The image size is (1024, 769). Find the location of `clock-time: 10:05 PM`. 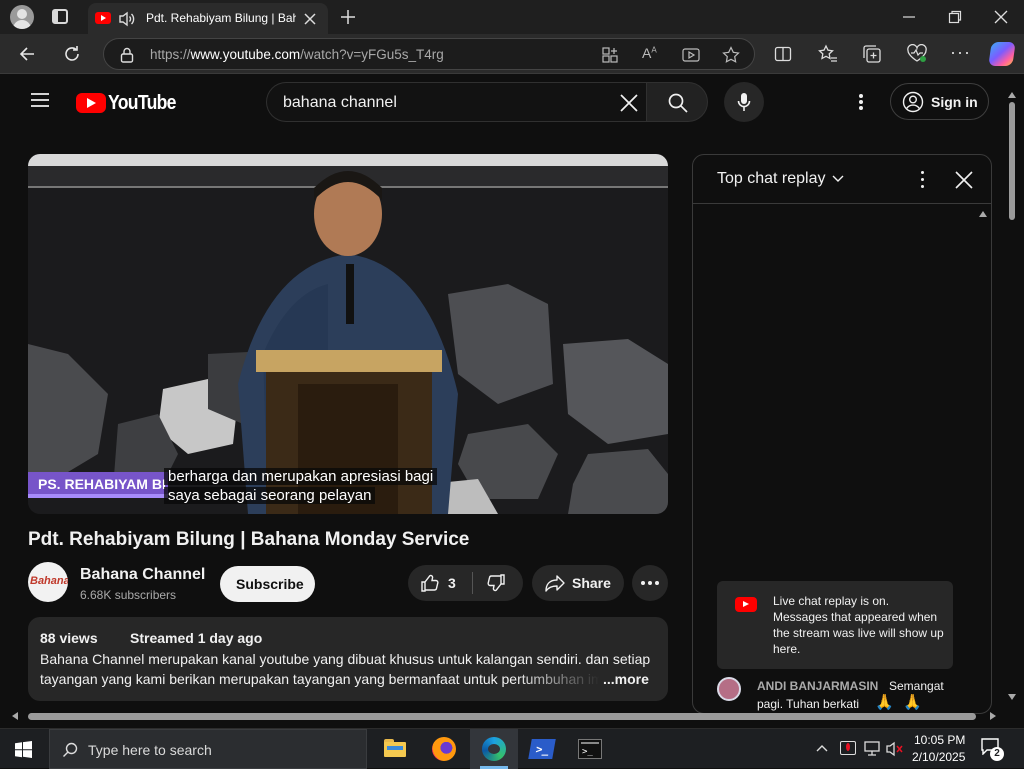

clock-time: 10:05 PM is located at coordinates (939, 740).